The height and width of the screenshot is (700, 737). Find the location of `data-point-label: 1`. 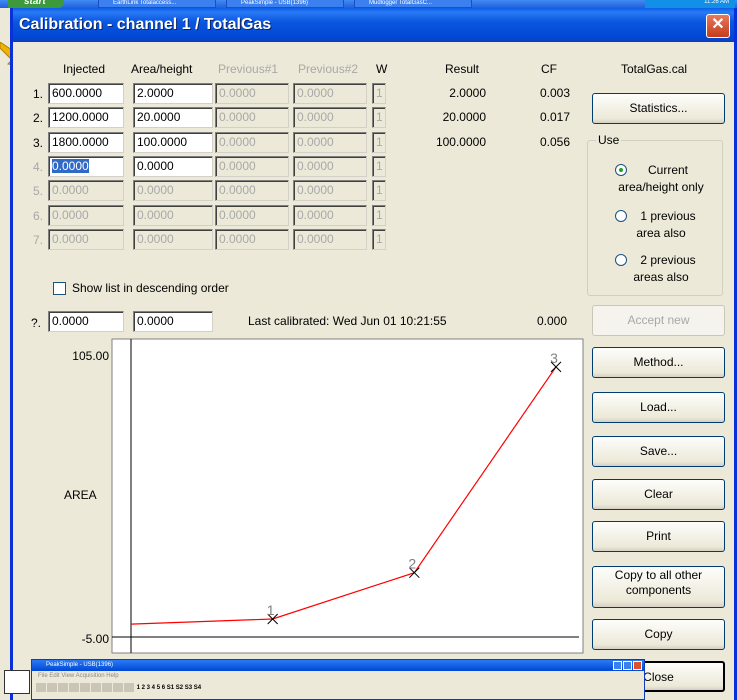

data-point-label: 1 is located at coordinates (271, 610).